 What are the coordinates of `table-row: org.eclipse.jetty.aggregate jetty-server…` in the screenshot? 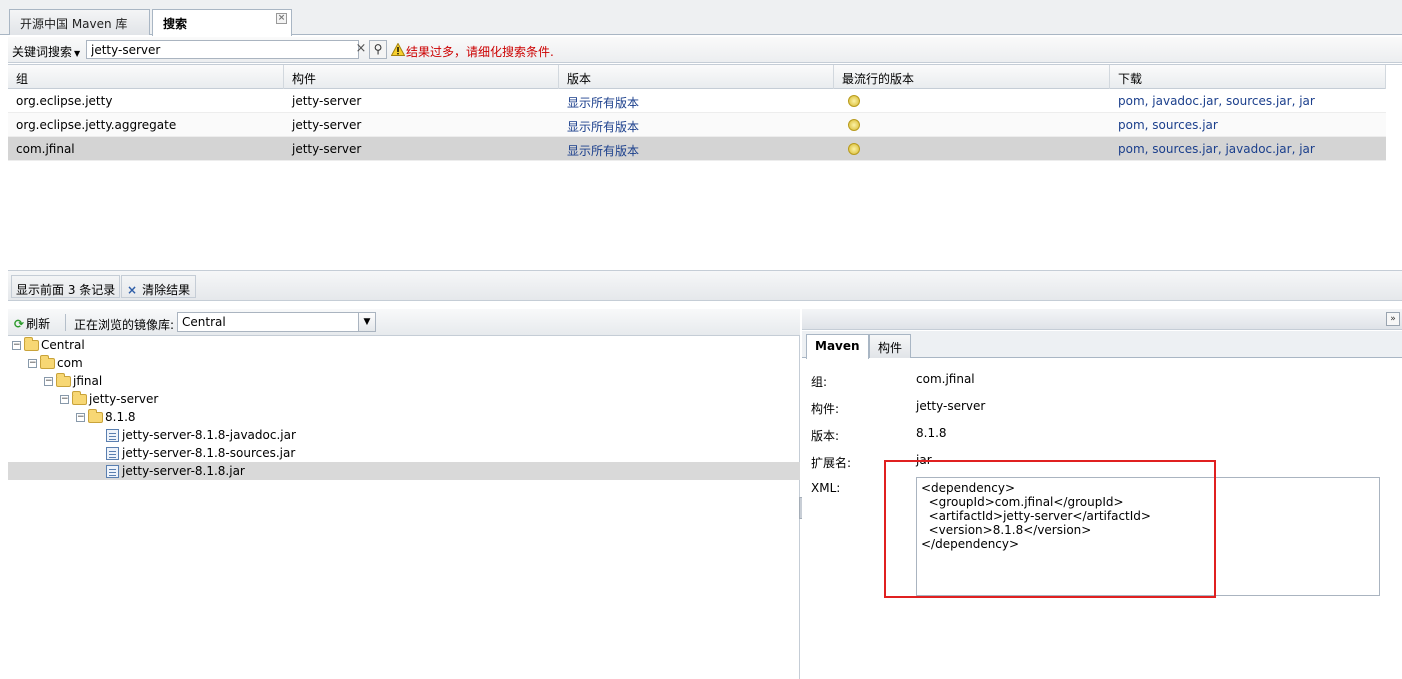 It's located at (697, 125).